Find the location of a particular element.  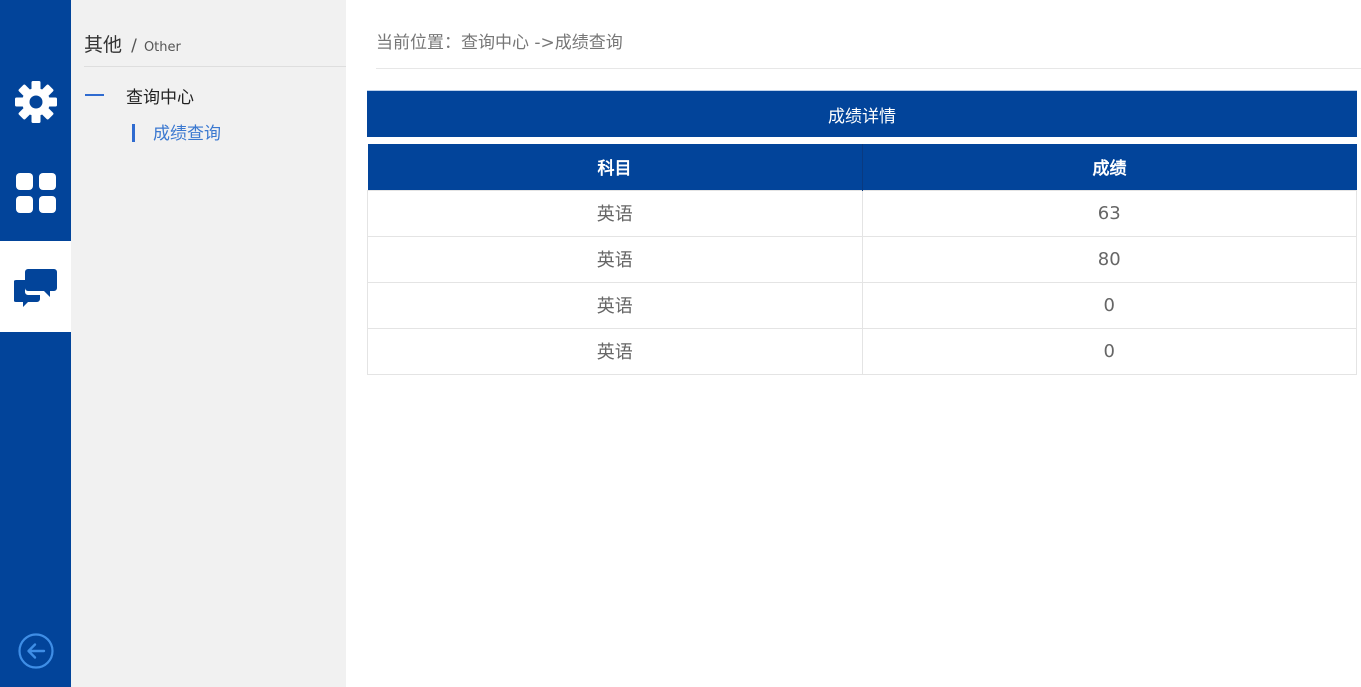

back-arrow-icon is located at coordinates (36, 653).